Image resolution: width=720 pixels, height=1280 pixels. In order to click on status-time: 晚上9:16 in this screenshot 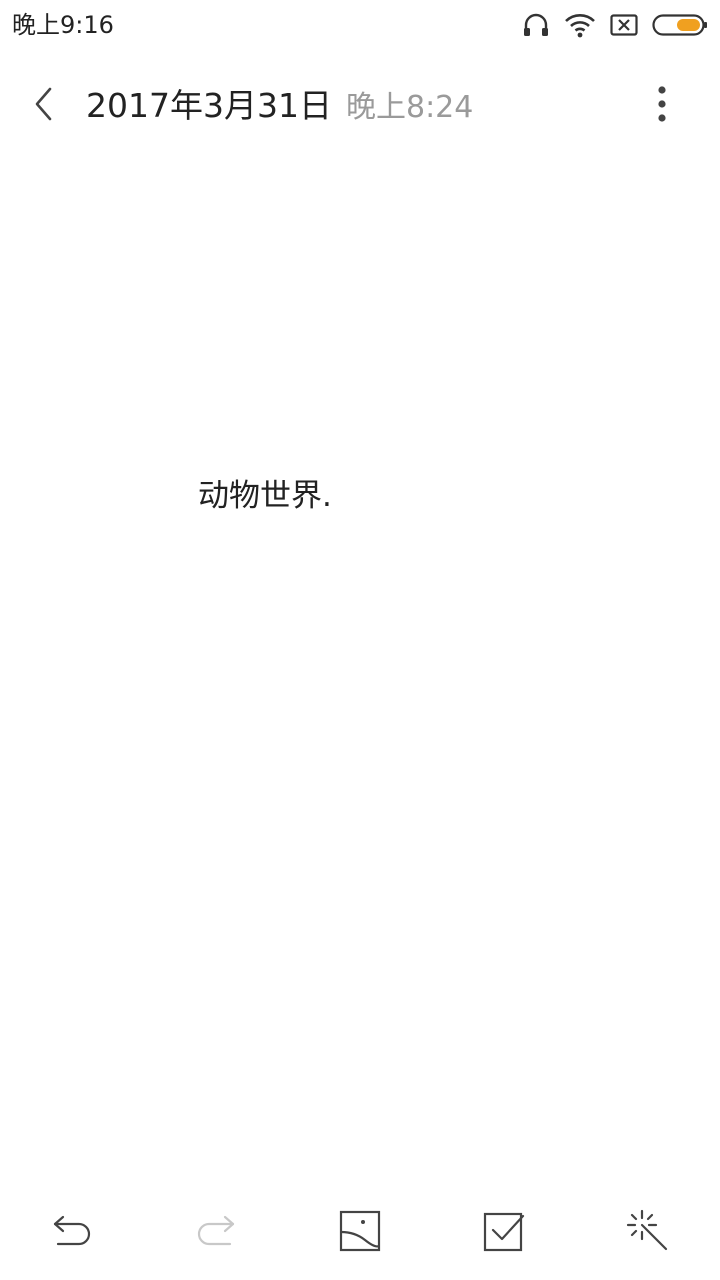, I will do `click(63, 25)`.